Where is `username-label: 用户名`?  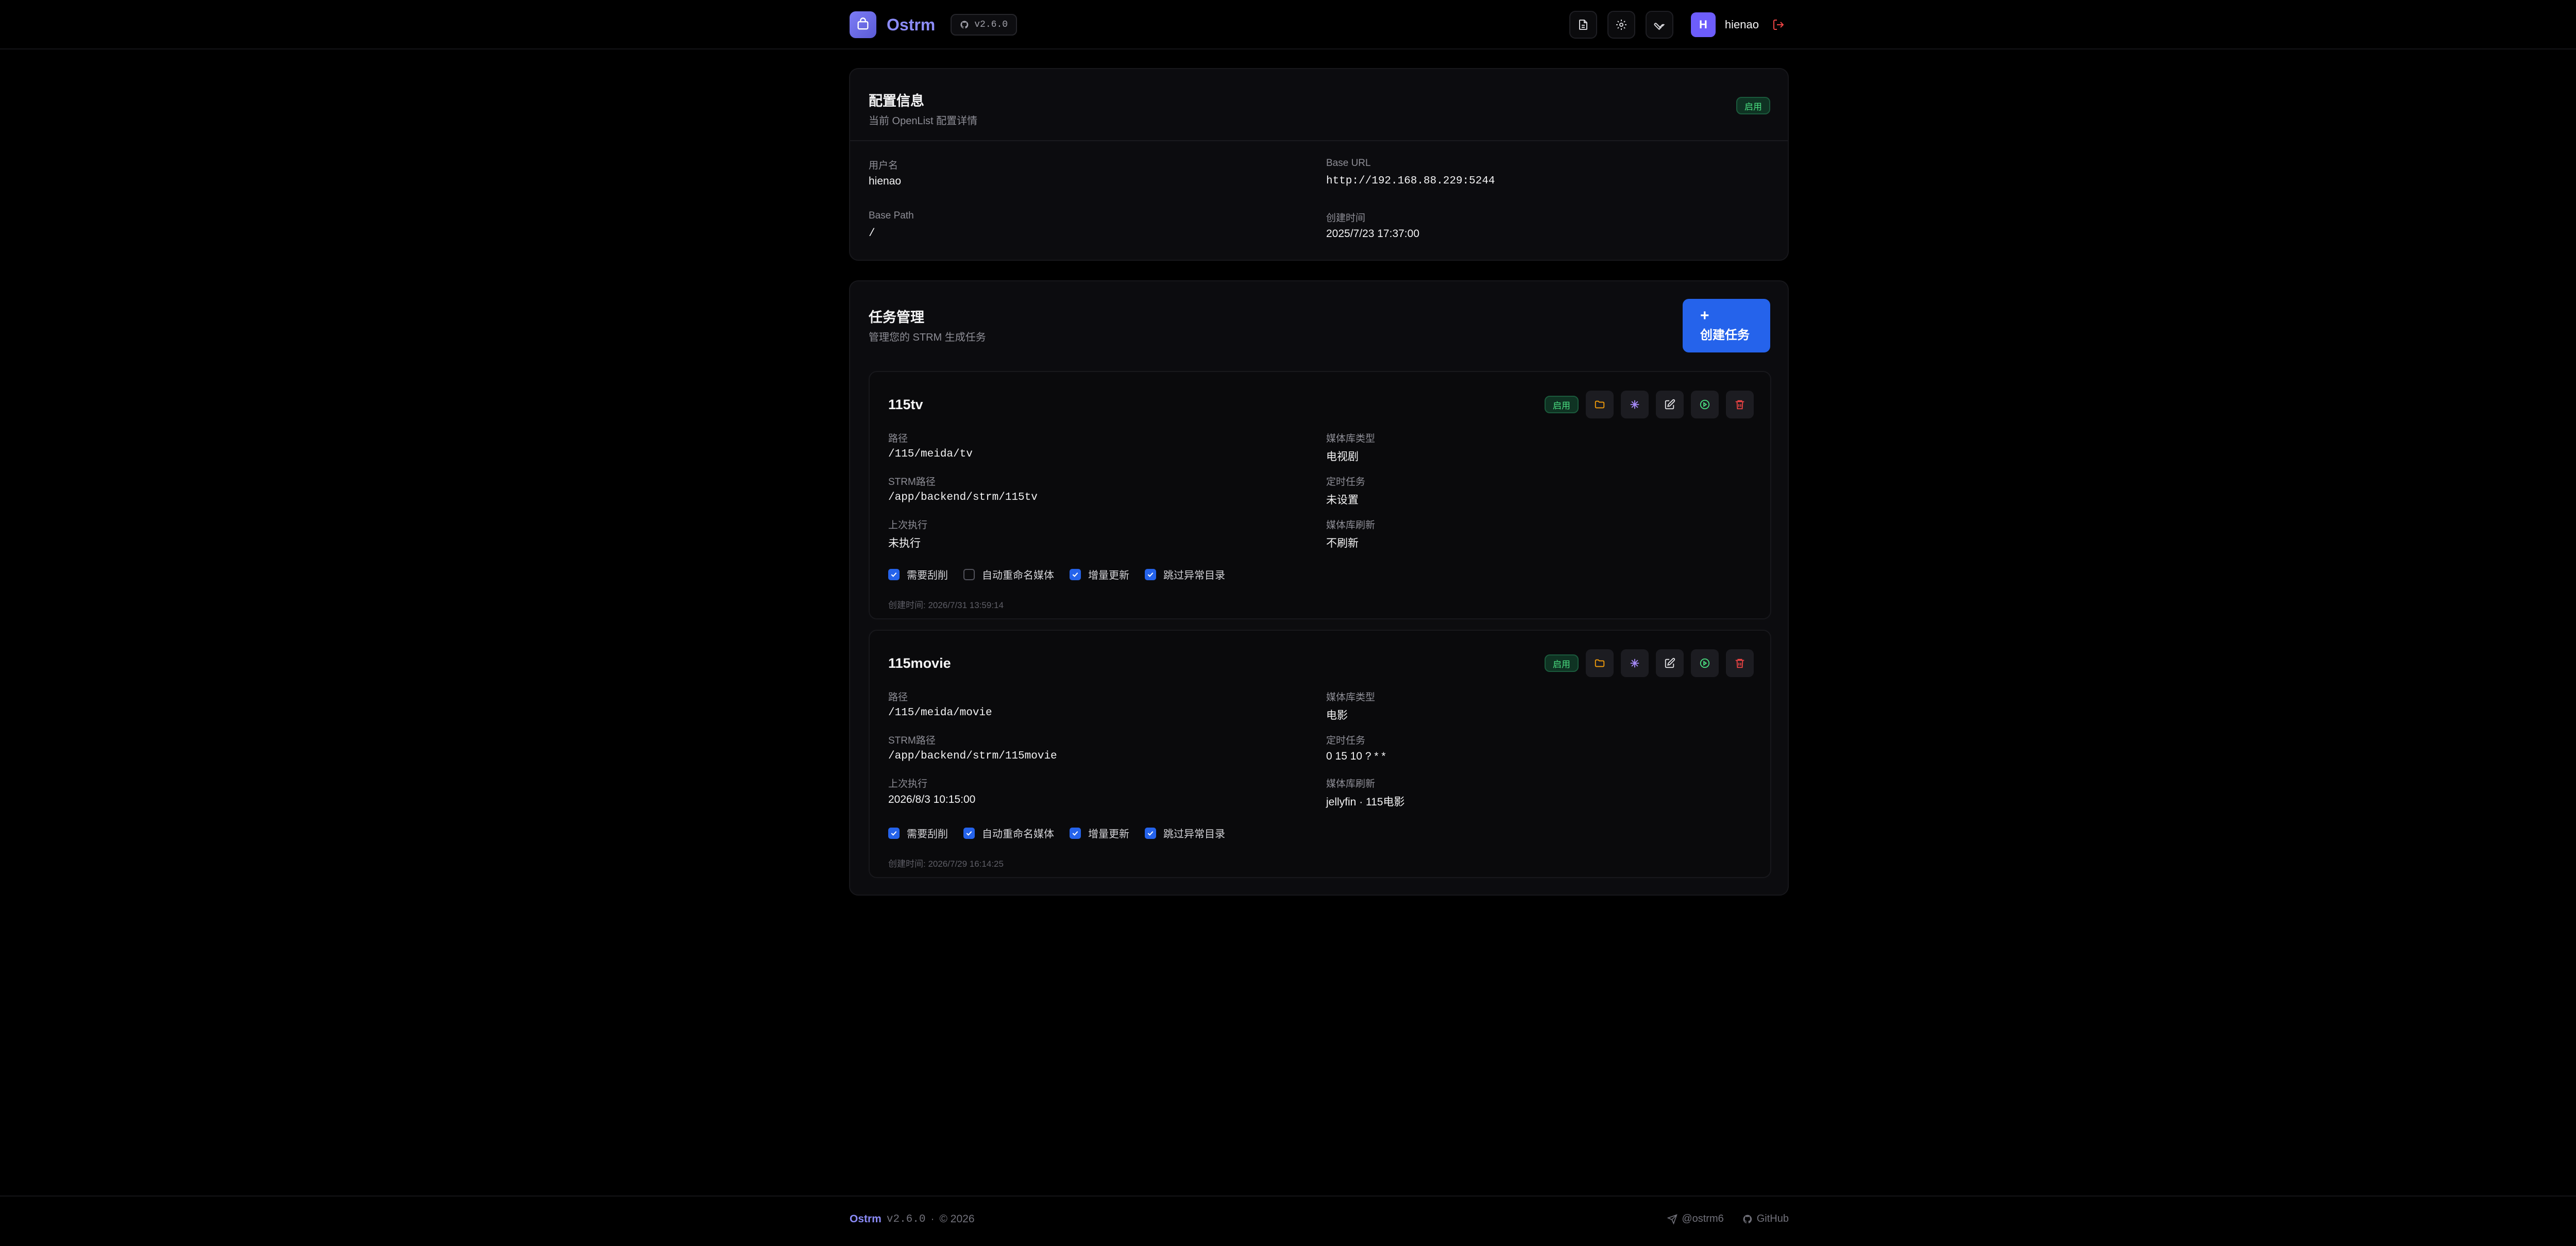
username-label: 用户名 is located at coordinates (884, 165).